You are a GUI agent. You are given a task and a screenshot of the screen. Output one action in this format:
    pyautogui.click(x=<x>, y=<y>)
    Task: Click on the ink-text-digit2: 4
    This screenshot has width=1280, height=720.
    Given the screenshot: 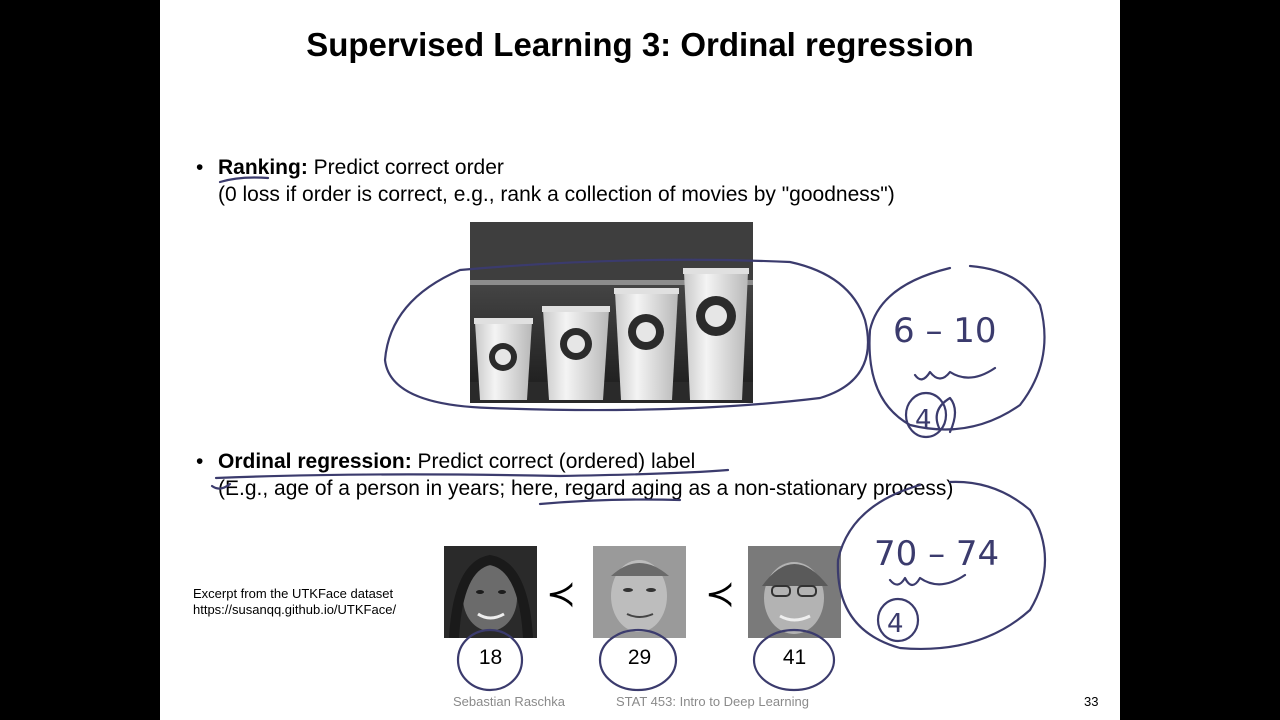 What is the action you would take?
    pyautogui.click(x=895, y=624)
    